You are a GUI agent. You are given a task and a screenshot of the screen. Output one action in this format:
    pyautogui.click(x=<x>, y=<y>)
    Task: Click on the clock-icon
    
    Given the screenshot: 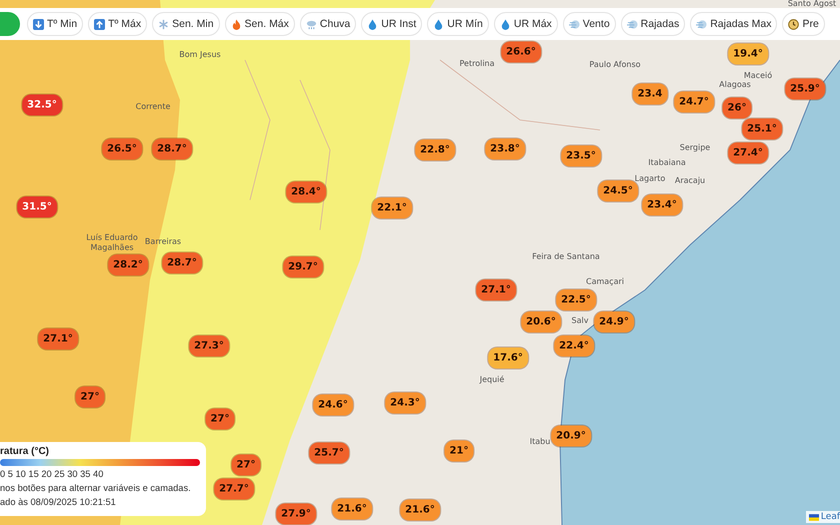 What is the action you would take?
    pyautogui.click(x=794, y=24)
    